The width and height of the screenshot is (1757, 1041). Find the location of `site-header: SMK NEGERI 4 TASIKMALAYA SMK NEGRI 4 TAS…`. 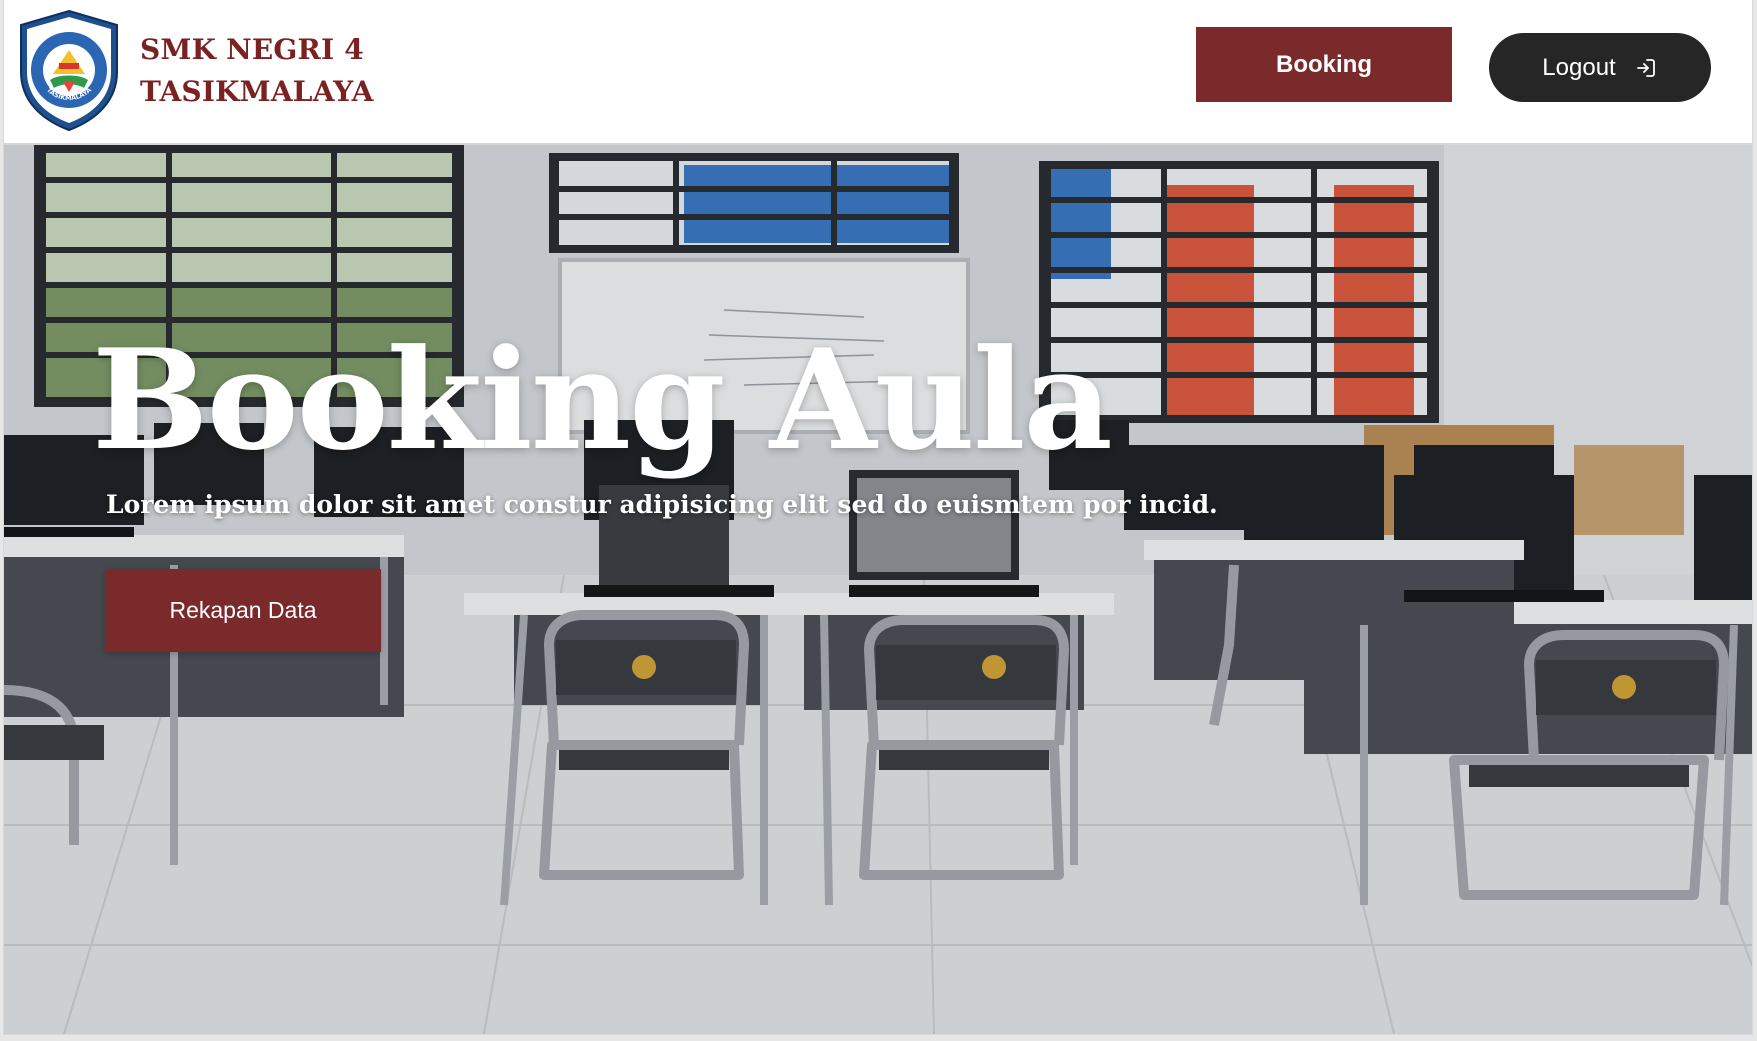

site-header: SMK NEGERI 4 TASIKMALAYA SMK NEGRI 4 TAS… is located at coordinates (878, 72).